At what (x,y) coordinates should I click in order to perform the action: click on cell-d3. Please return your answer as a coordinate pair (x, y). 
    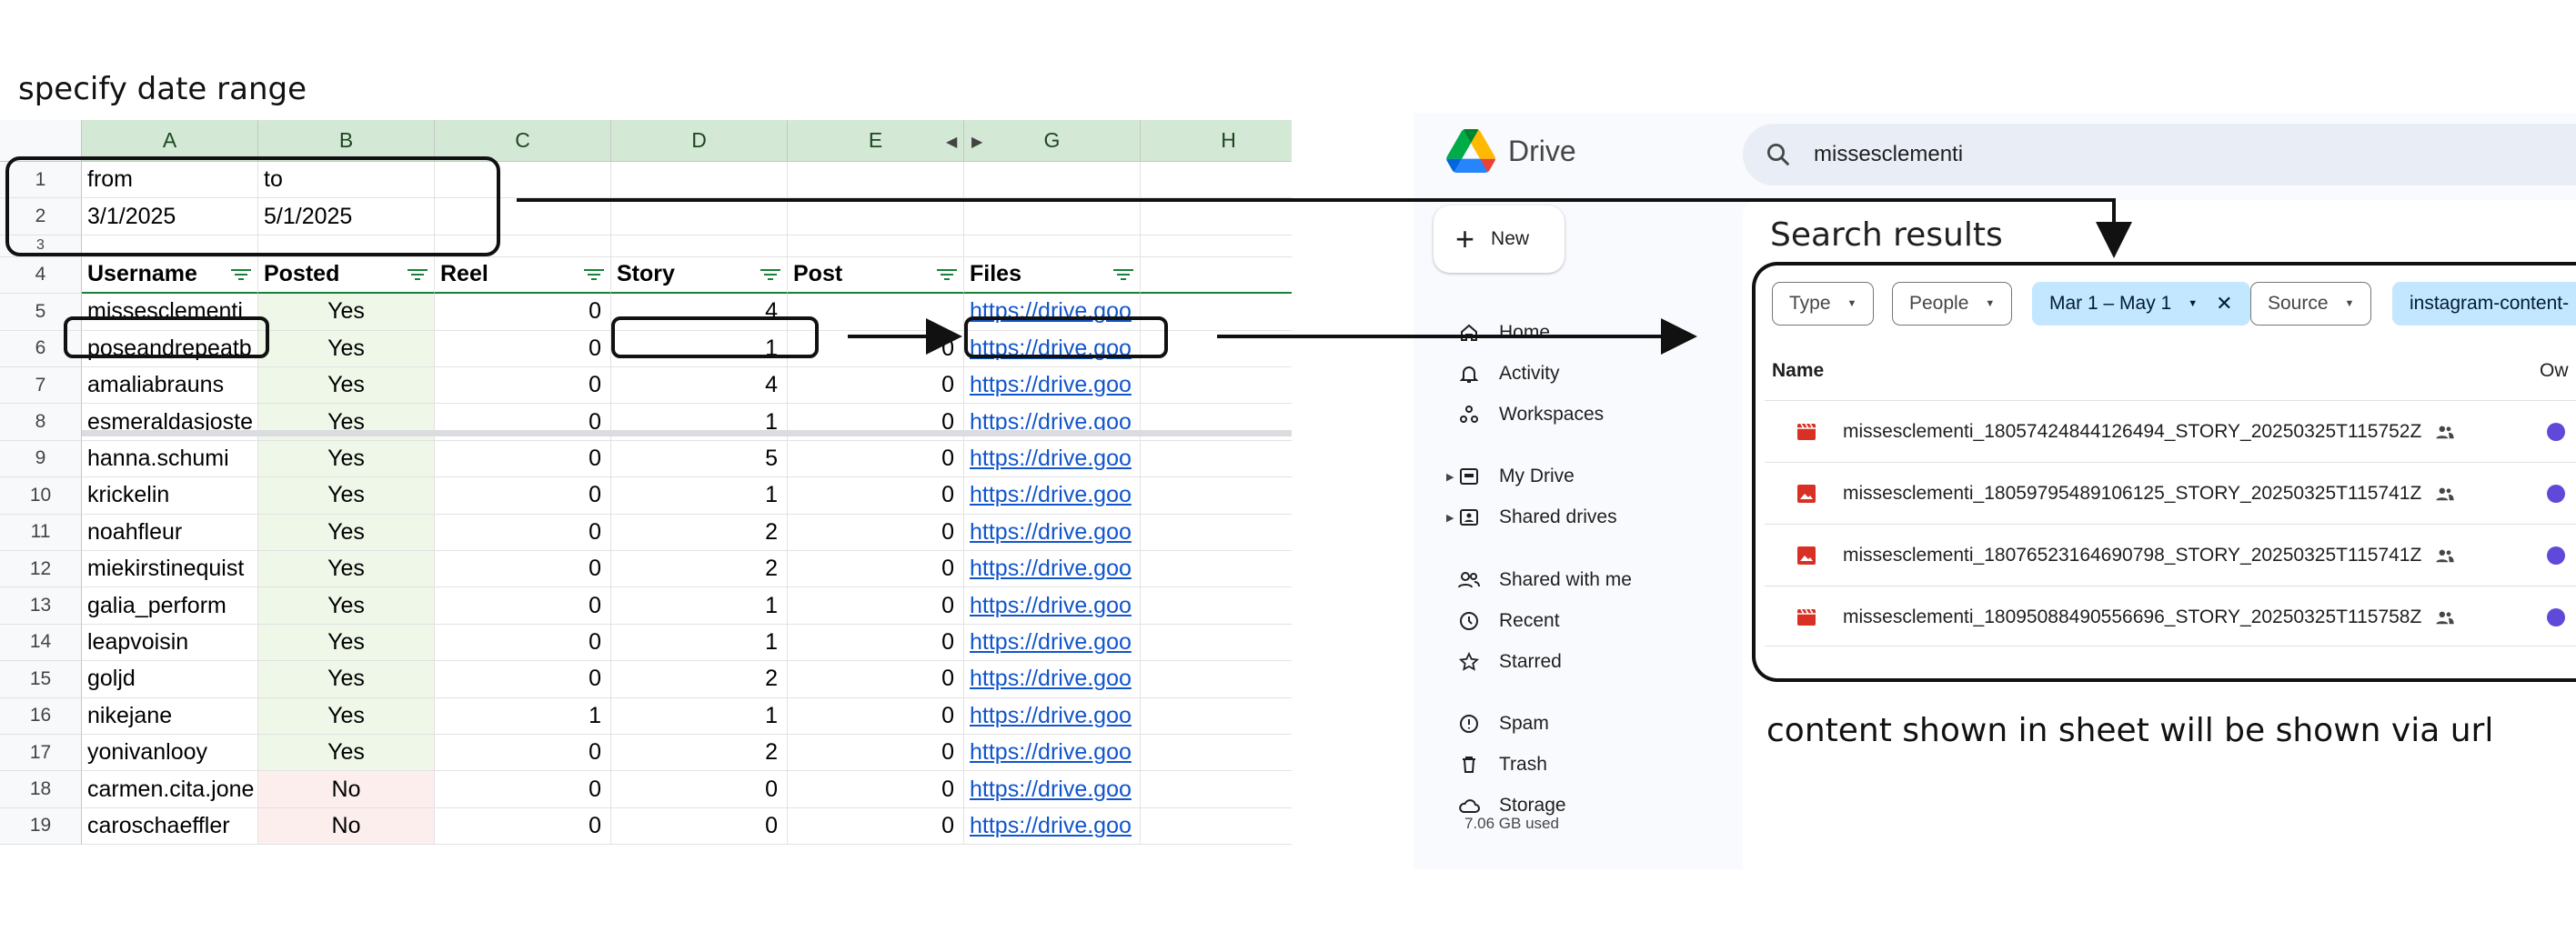
    Looking at the image, I should click on (699, 246).